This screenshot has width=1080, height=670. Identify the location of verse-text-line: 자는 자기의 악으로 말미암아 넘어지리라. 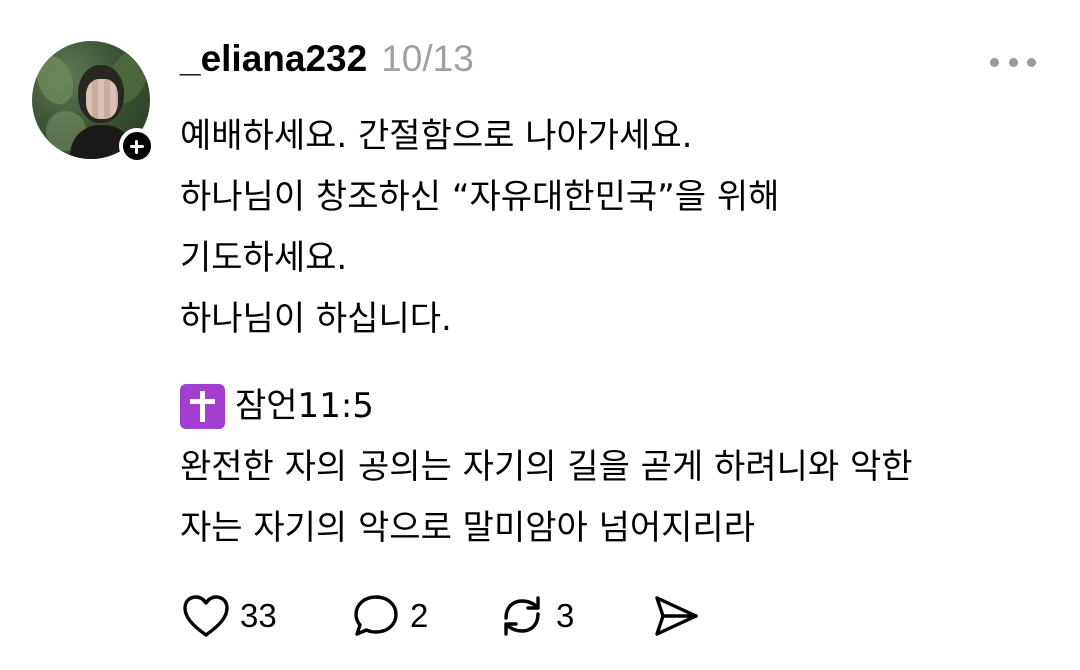
(467, 528).